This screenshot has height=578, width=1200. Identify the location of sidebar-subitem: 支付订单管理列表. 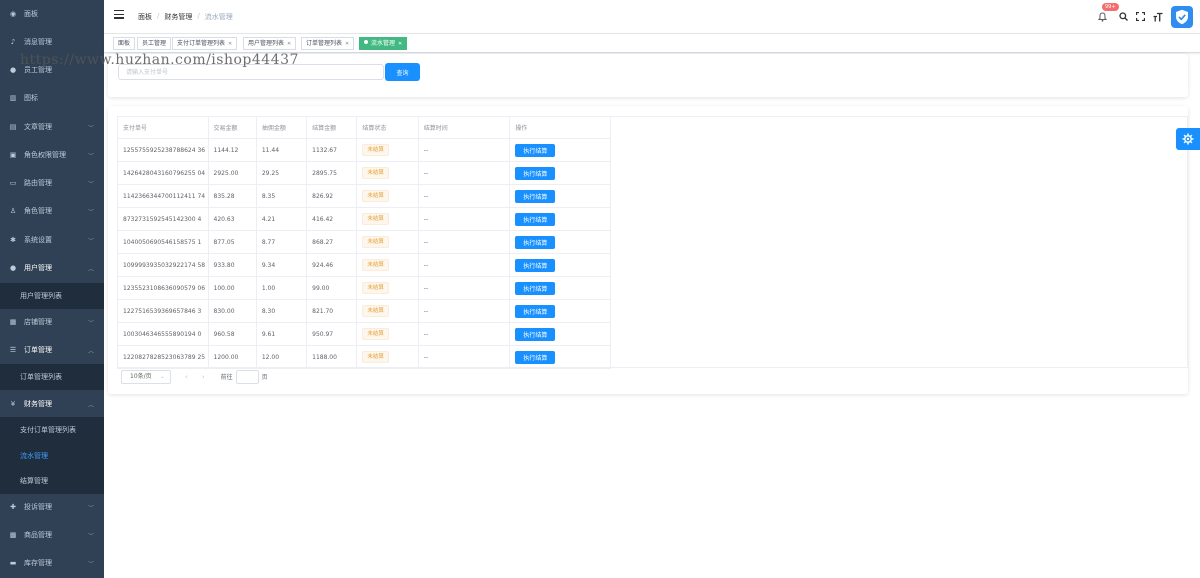
(52, 430).